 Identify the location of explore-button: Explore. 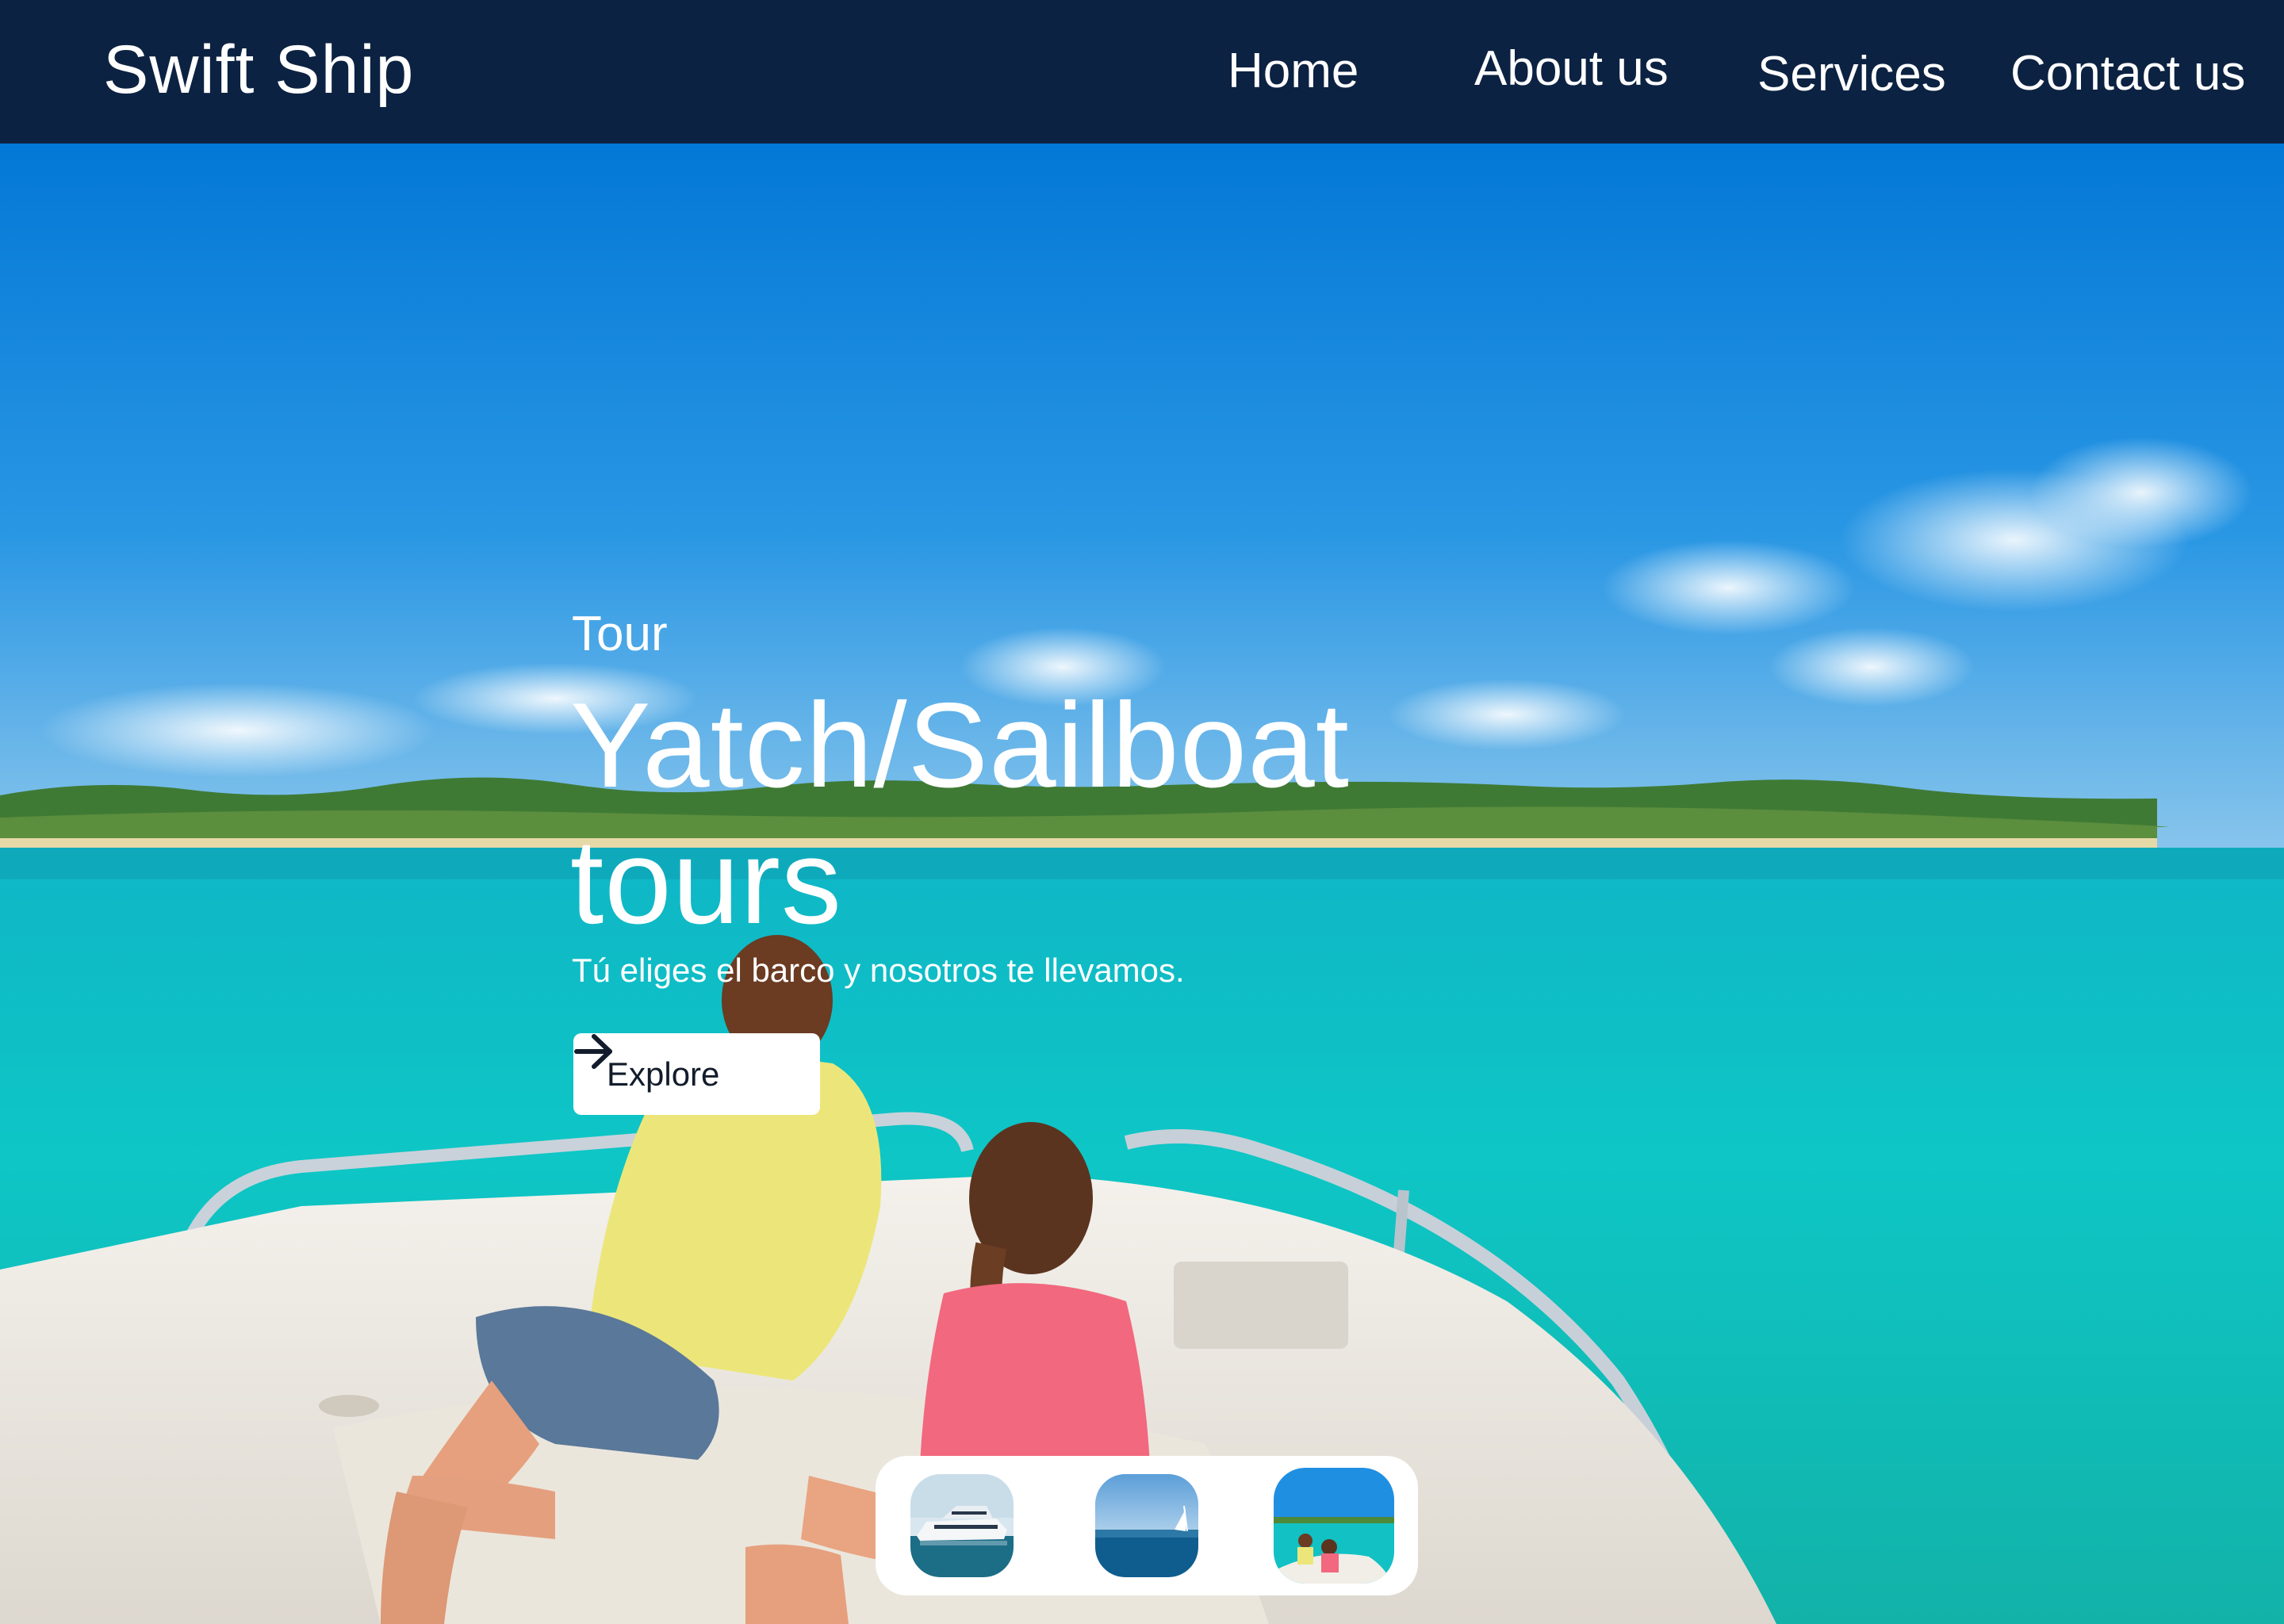
(696, 1074).